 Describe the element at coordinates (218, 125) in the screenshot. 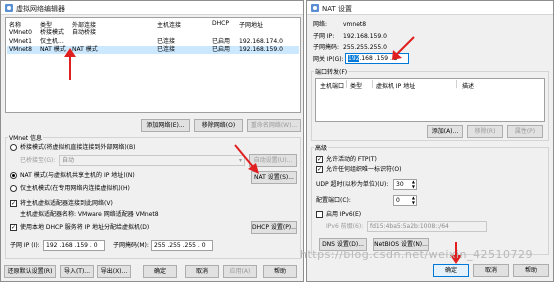

I see `remove-network-button: 移除网络(O)` at that location.